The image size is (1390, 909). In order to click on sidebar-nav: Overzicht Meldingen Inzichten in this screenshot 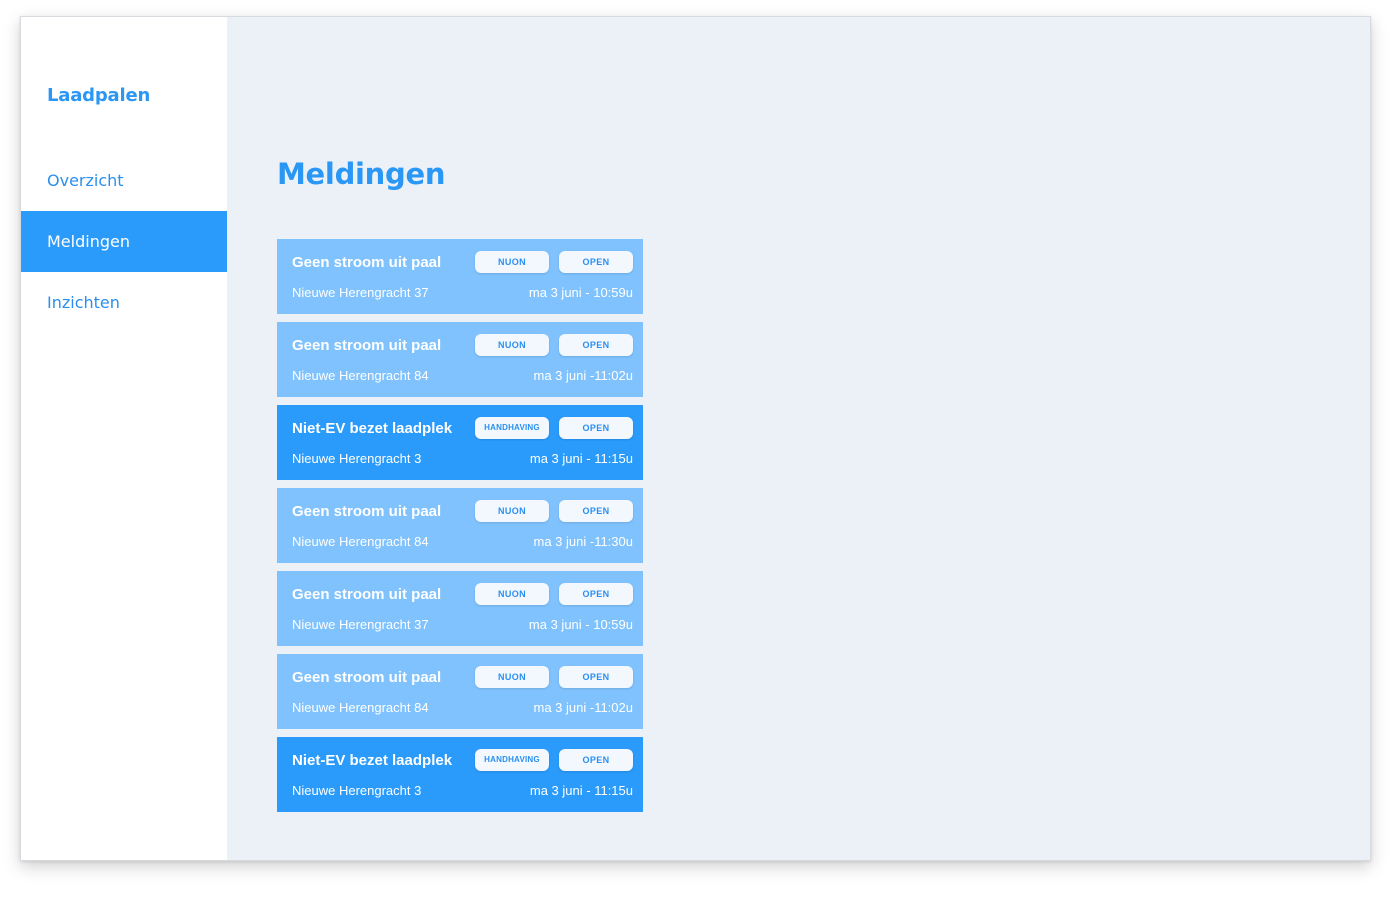, I will do `click(124, 241)`.